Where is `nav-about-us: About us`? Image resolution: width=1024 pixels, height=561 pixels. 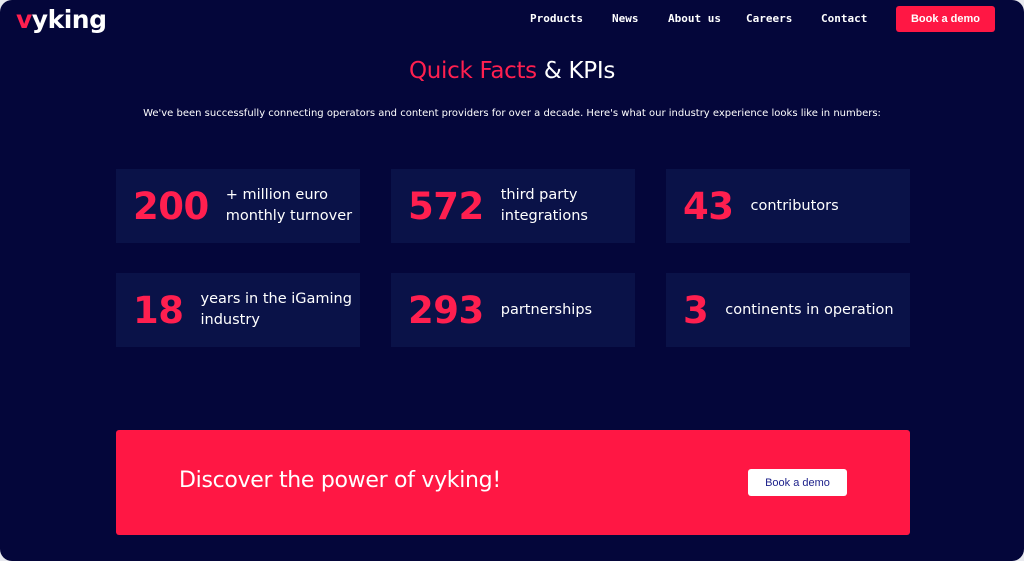 nav-about-us: About us is located at coordinates (694, 18).